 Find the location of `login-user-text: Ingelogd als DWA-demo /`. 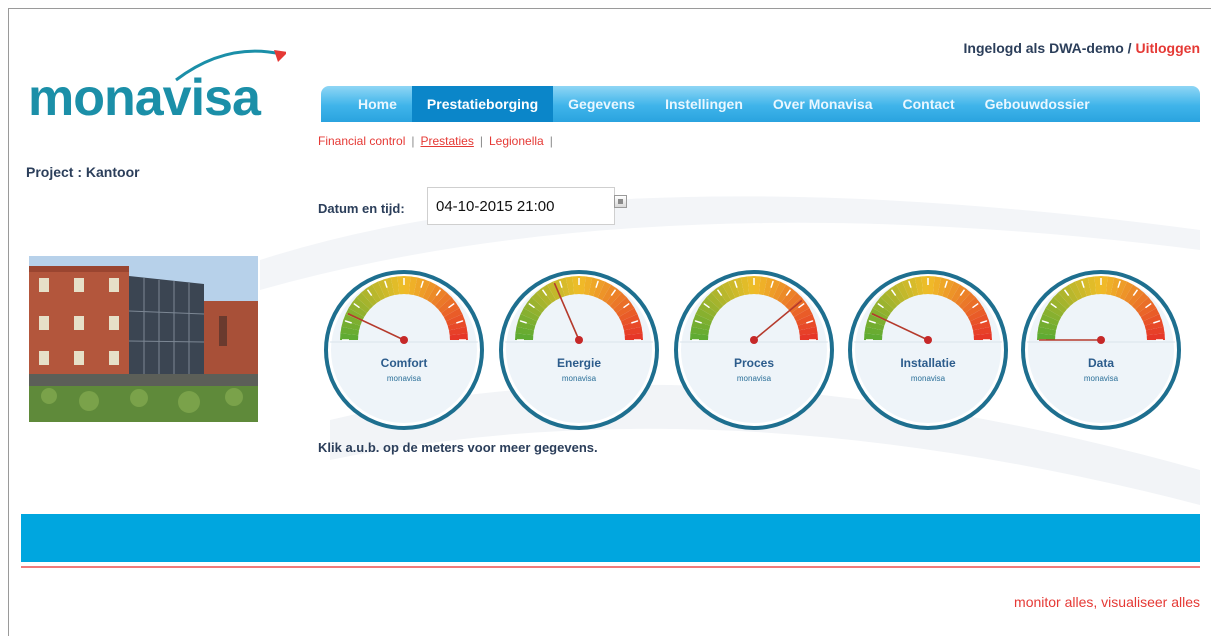

login-user-text: Ingelogd als DWA-demo / is located at coordinates (1047, 48).